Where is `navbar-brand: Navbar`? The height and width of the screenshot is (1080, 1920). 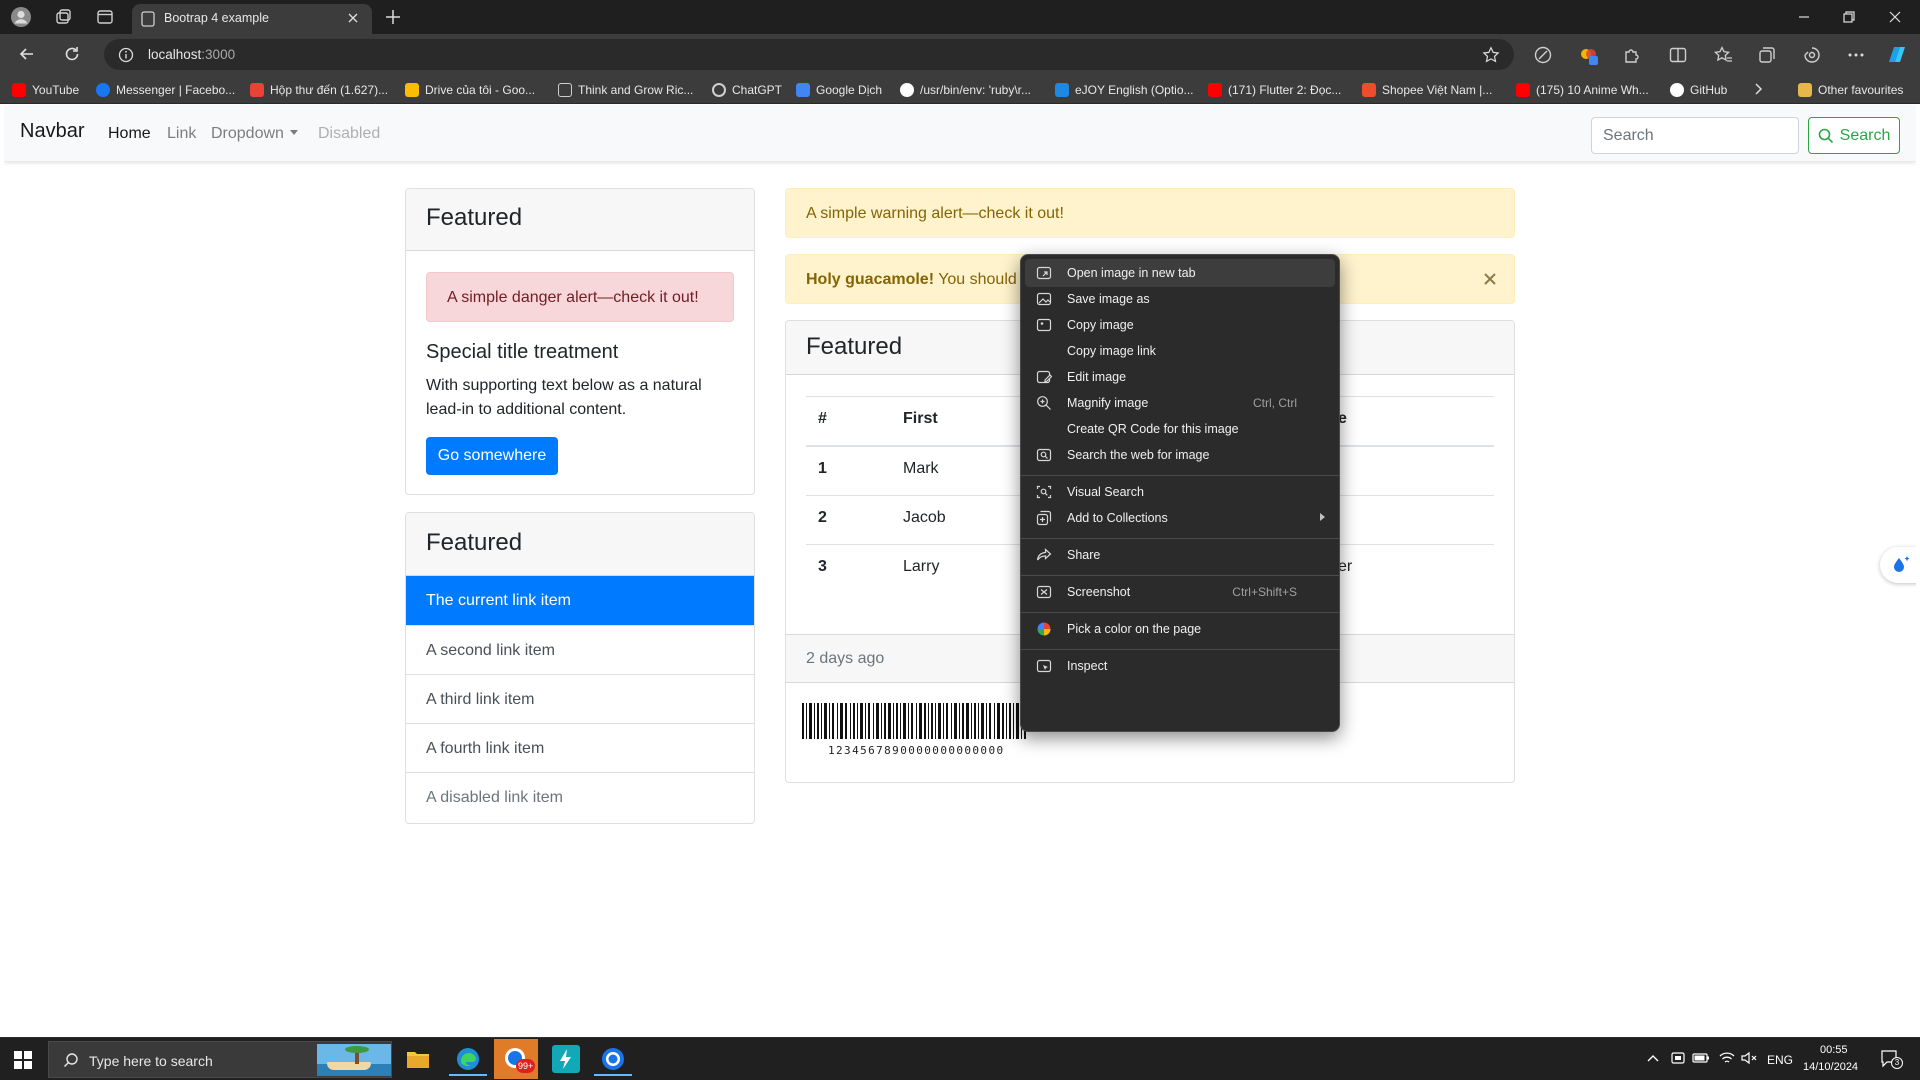 navbar-brand: Navbar is located at coordinates (52, 131).